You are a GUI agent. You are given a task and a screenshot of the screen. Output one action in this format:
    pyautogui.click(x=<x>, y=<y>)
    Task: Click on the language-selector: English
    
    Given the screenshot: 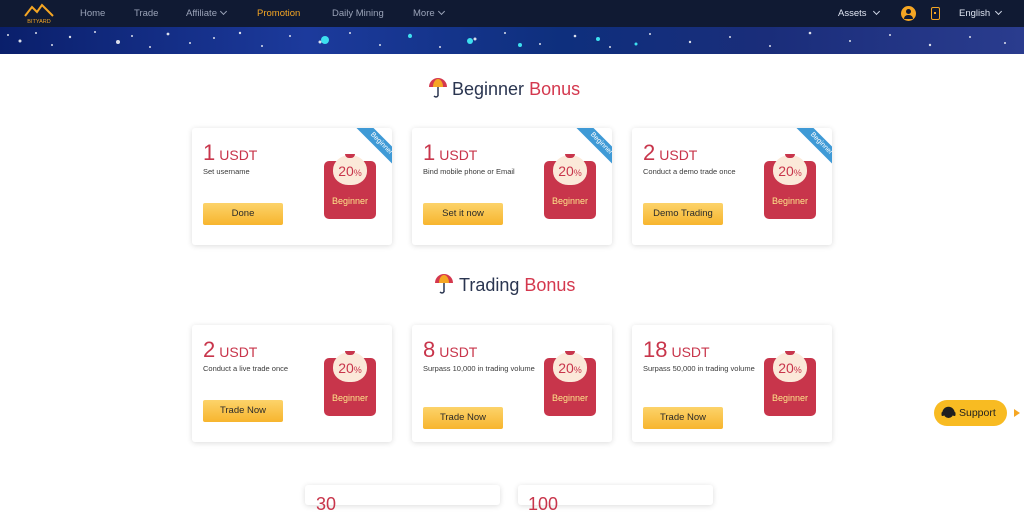 What is the action you would take?
    pyautogui.click(x=981, y=13)
    